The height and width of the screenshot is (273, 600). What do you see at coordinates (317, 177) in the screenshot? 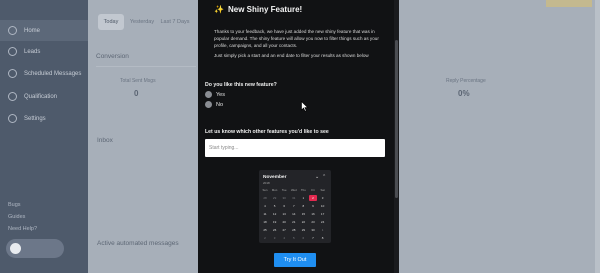
I see `chevron-down-icon: ⌄` at bounding box center [317, 177].